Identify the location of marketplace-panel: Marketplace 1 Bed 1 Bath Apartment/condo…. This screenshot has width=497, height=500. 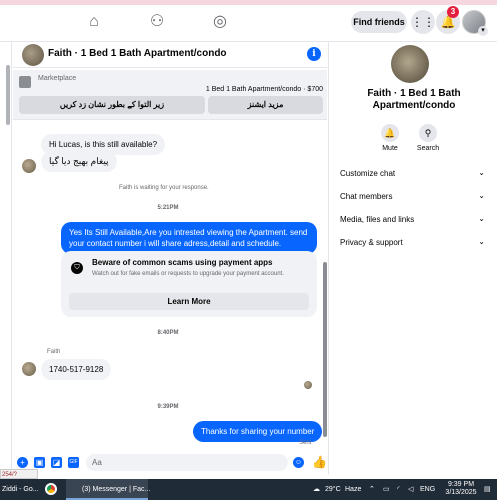
(170, 95).